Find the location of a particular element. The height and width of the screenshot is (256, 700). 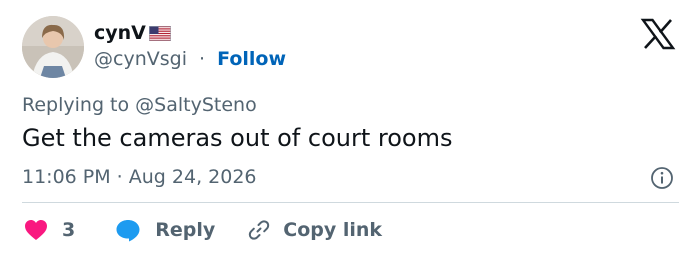

avatar is located at coordinates (53, 47).